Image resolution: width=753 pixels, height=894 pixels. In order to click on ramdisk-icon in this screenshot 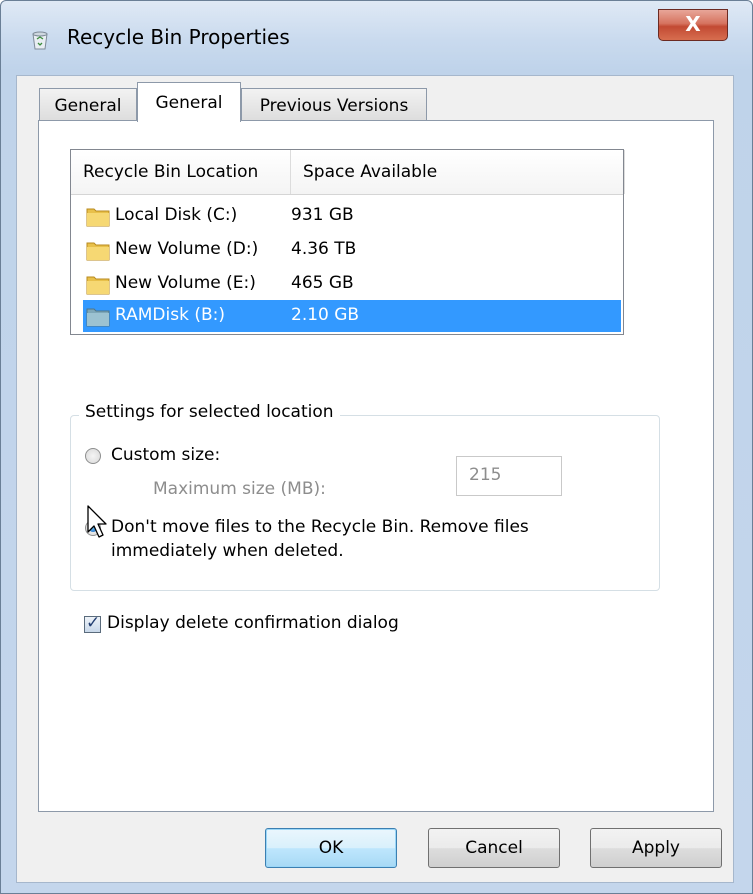, I will do `click(98, 317)`.